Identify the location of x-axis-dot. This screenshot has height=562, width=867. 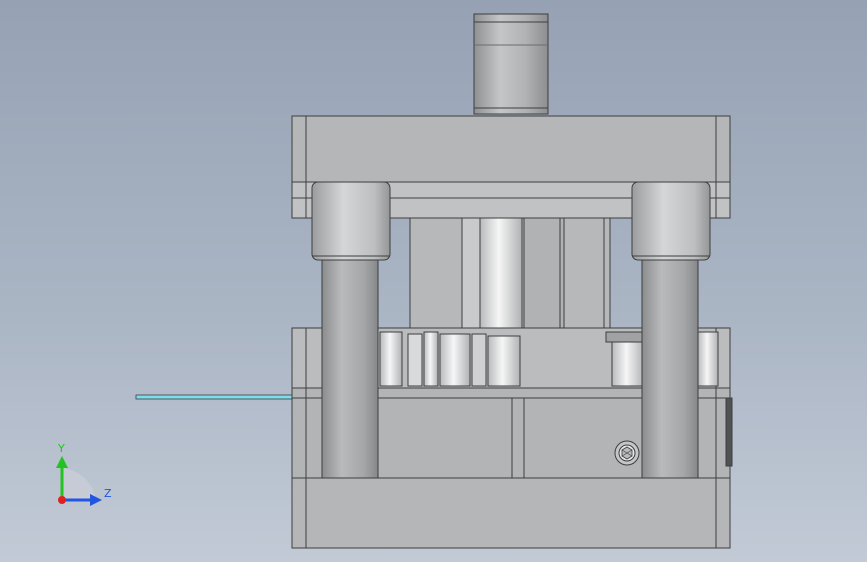
(62, 500).